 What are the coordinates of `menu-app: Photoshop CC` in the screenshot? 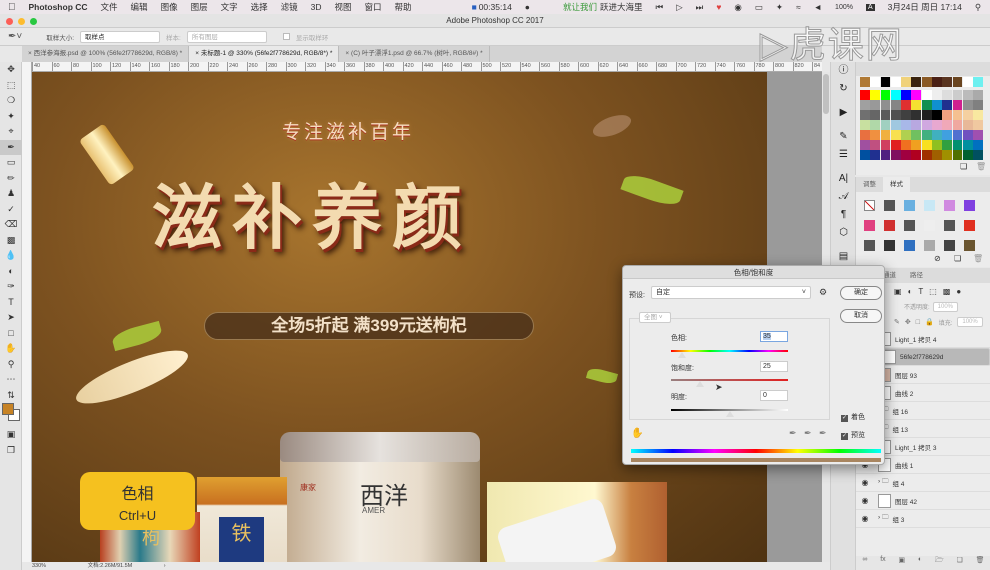 It's located at (58, 7).